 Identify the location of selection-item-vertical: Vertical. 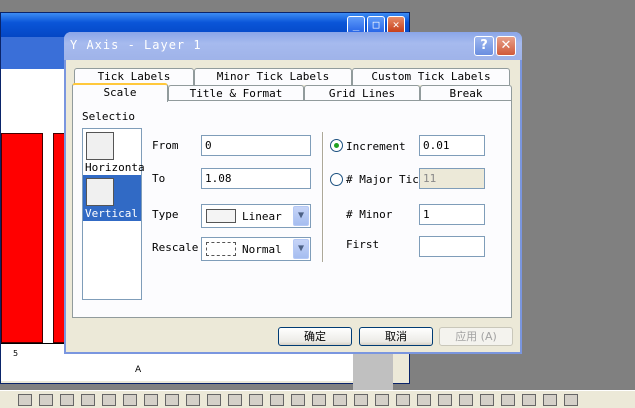
(112, 198).